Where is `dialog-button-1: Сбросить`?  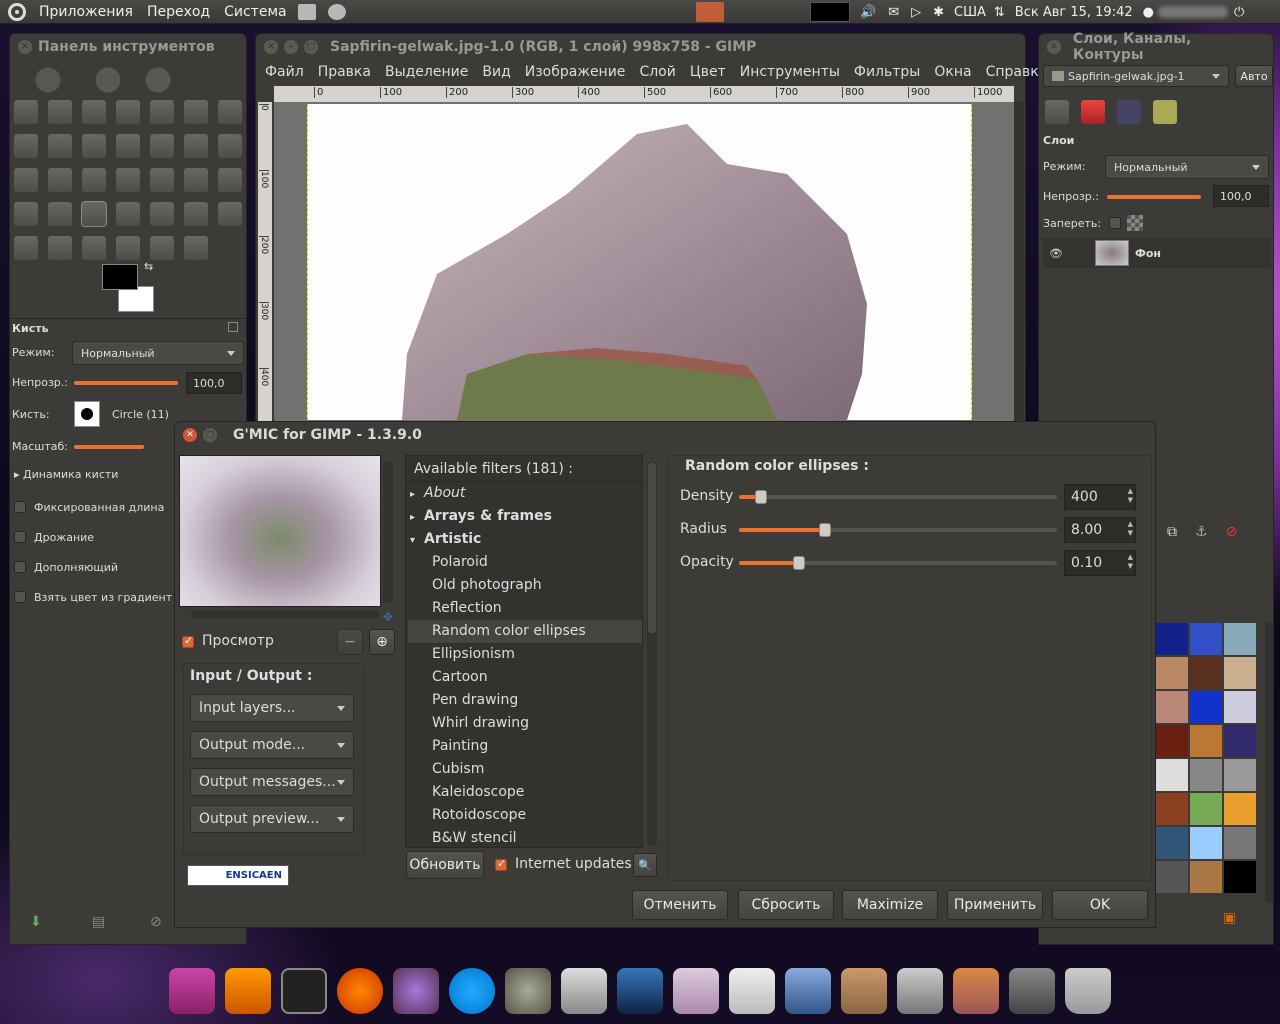
dialog-button-1: Сбросить is located at coordinates (786, 905).